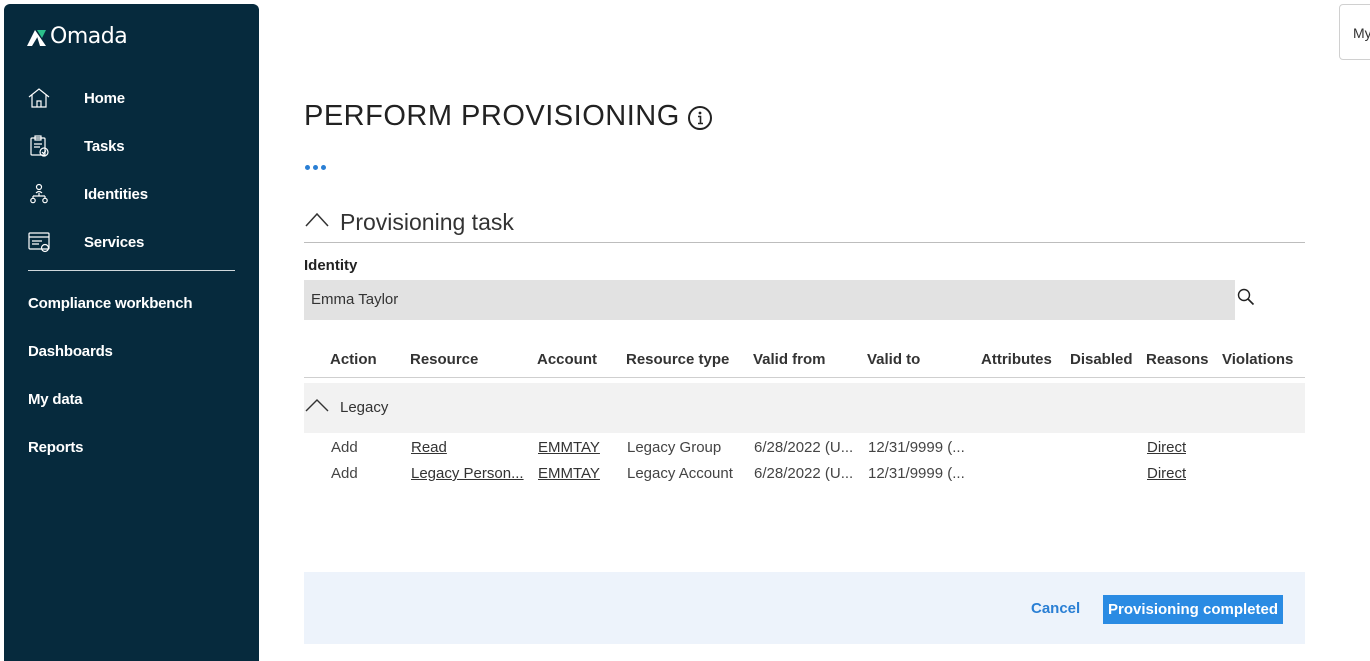 The image size is (1370, 661). What do you see at coordinates (104, 98) in the screenshot?
I see `sidebar-item-label: Home` at bounding box center [104, 98].